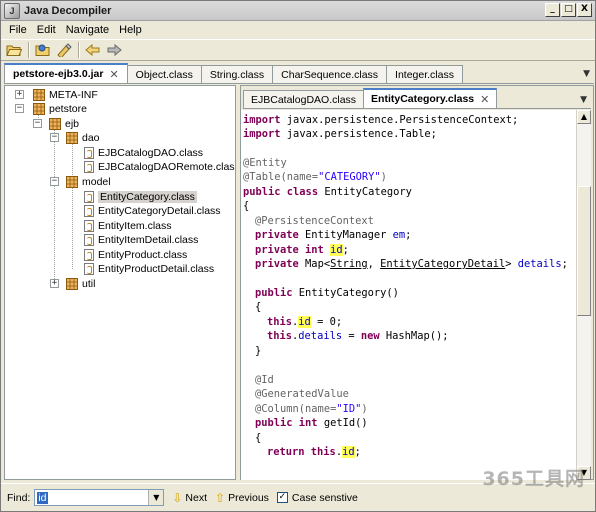  Describe the element at coordinates (56, 124) in the screenshot. I see `tree-node-ejb: − ejb` at that location.